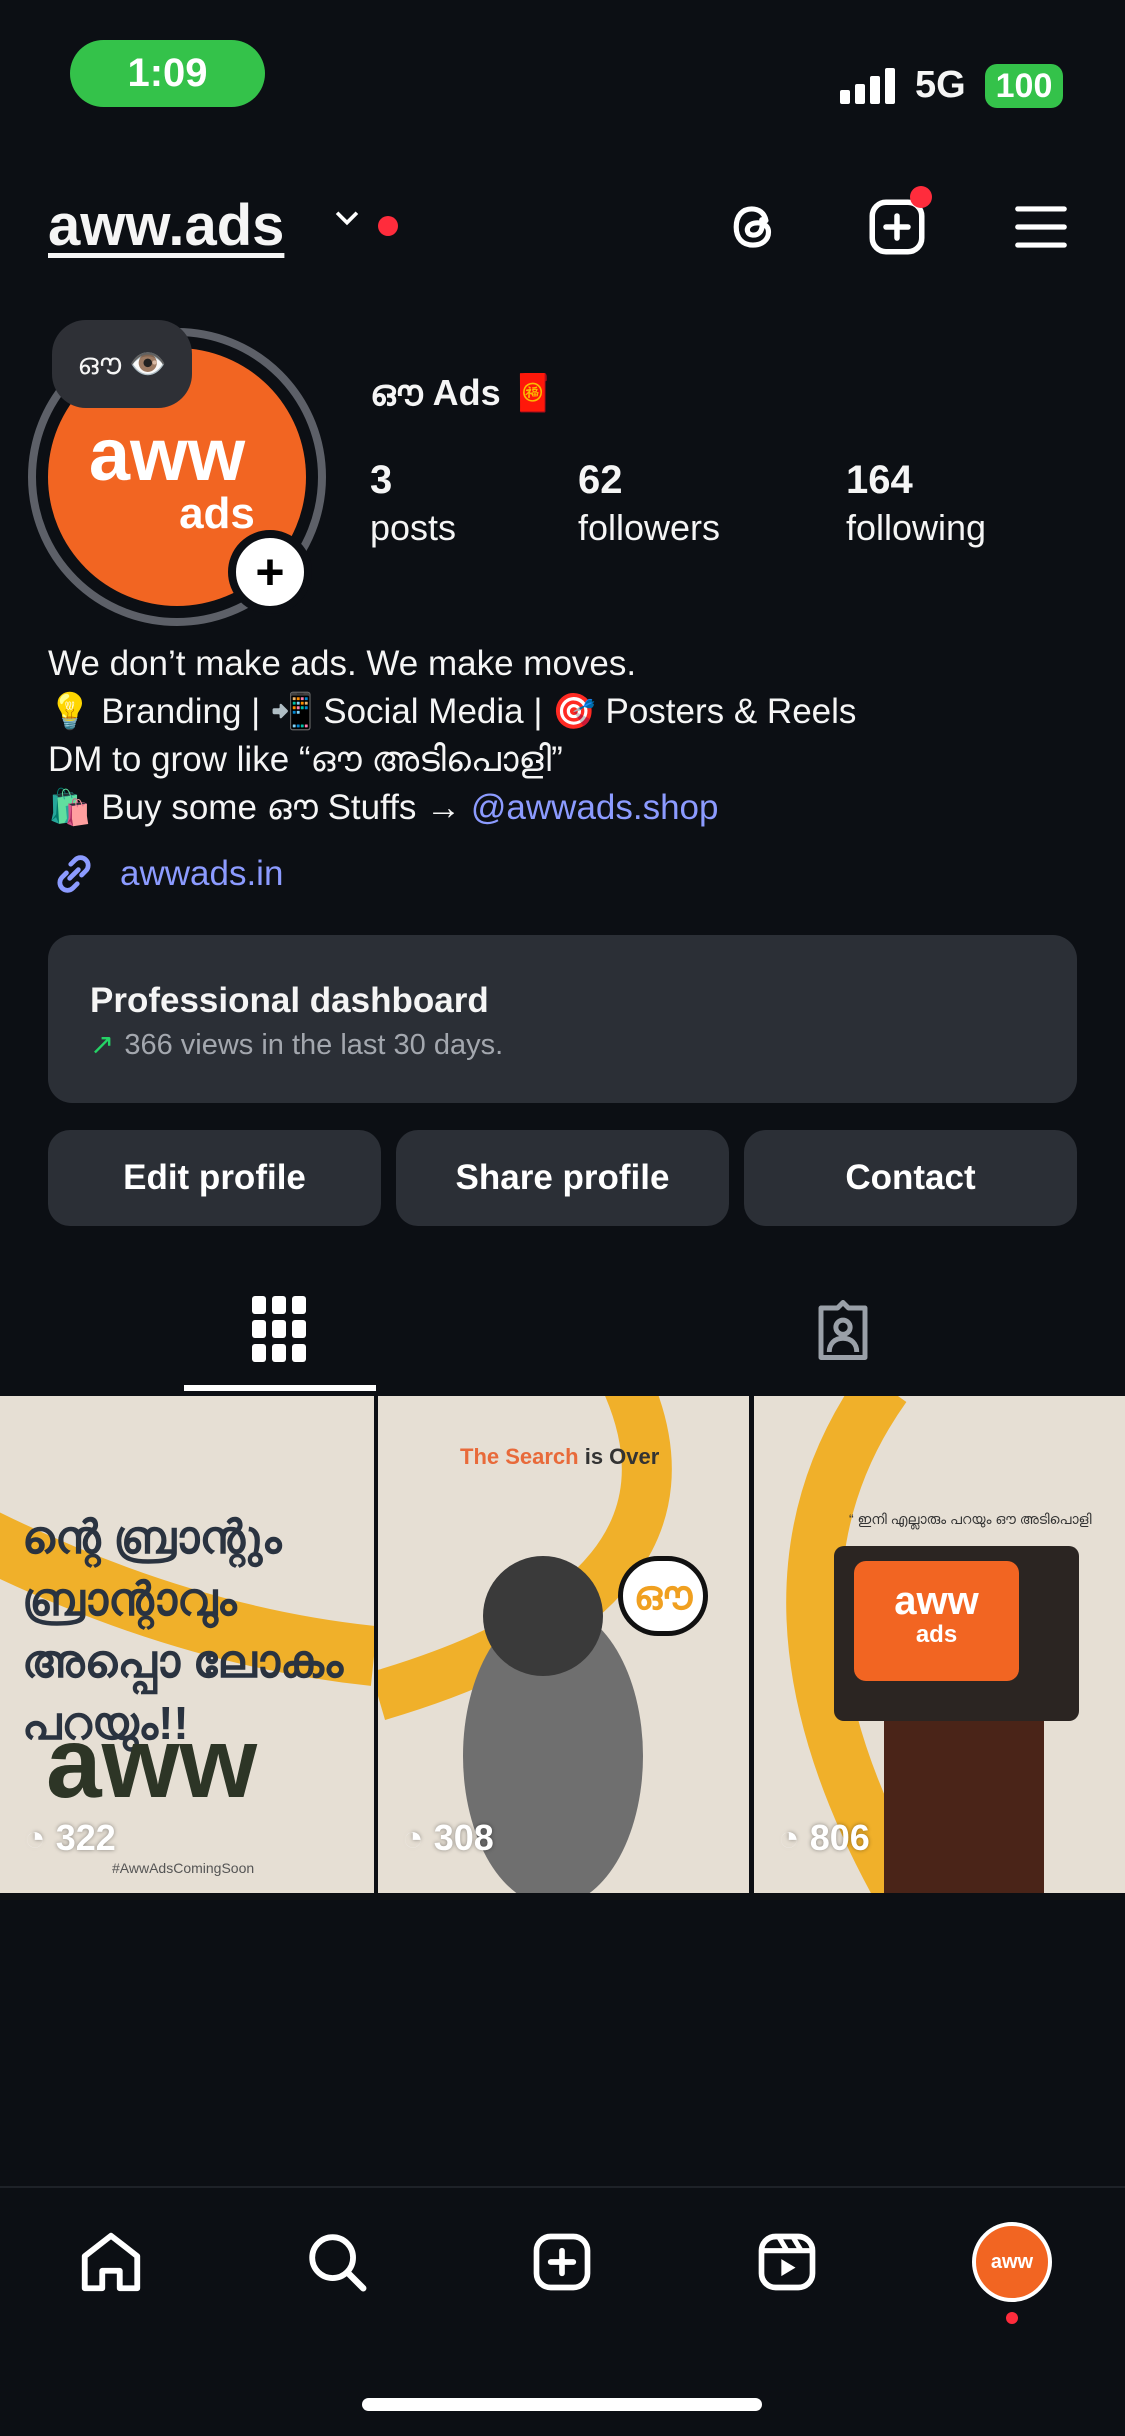  Describe the element at coordinates (936, 1601) in the screenshot. I see `tv-logo: aww` at that location.